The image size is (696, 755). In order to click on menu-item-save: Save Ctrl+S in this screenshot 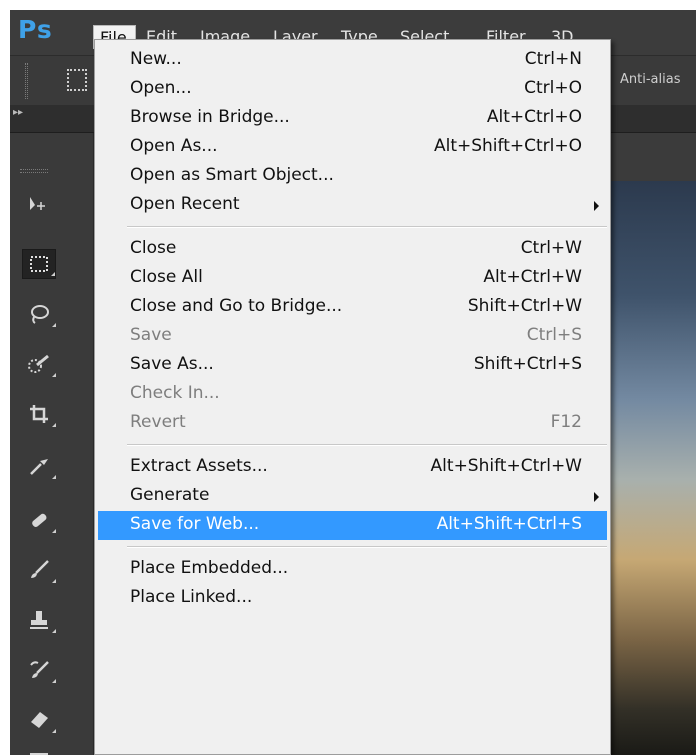, I will do `click(352, 336)`.